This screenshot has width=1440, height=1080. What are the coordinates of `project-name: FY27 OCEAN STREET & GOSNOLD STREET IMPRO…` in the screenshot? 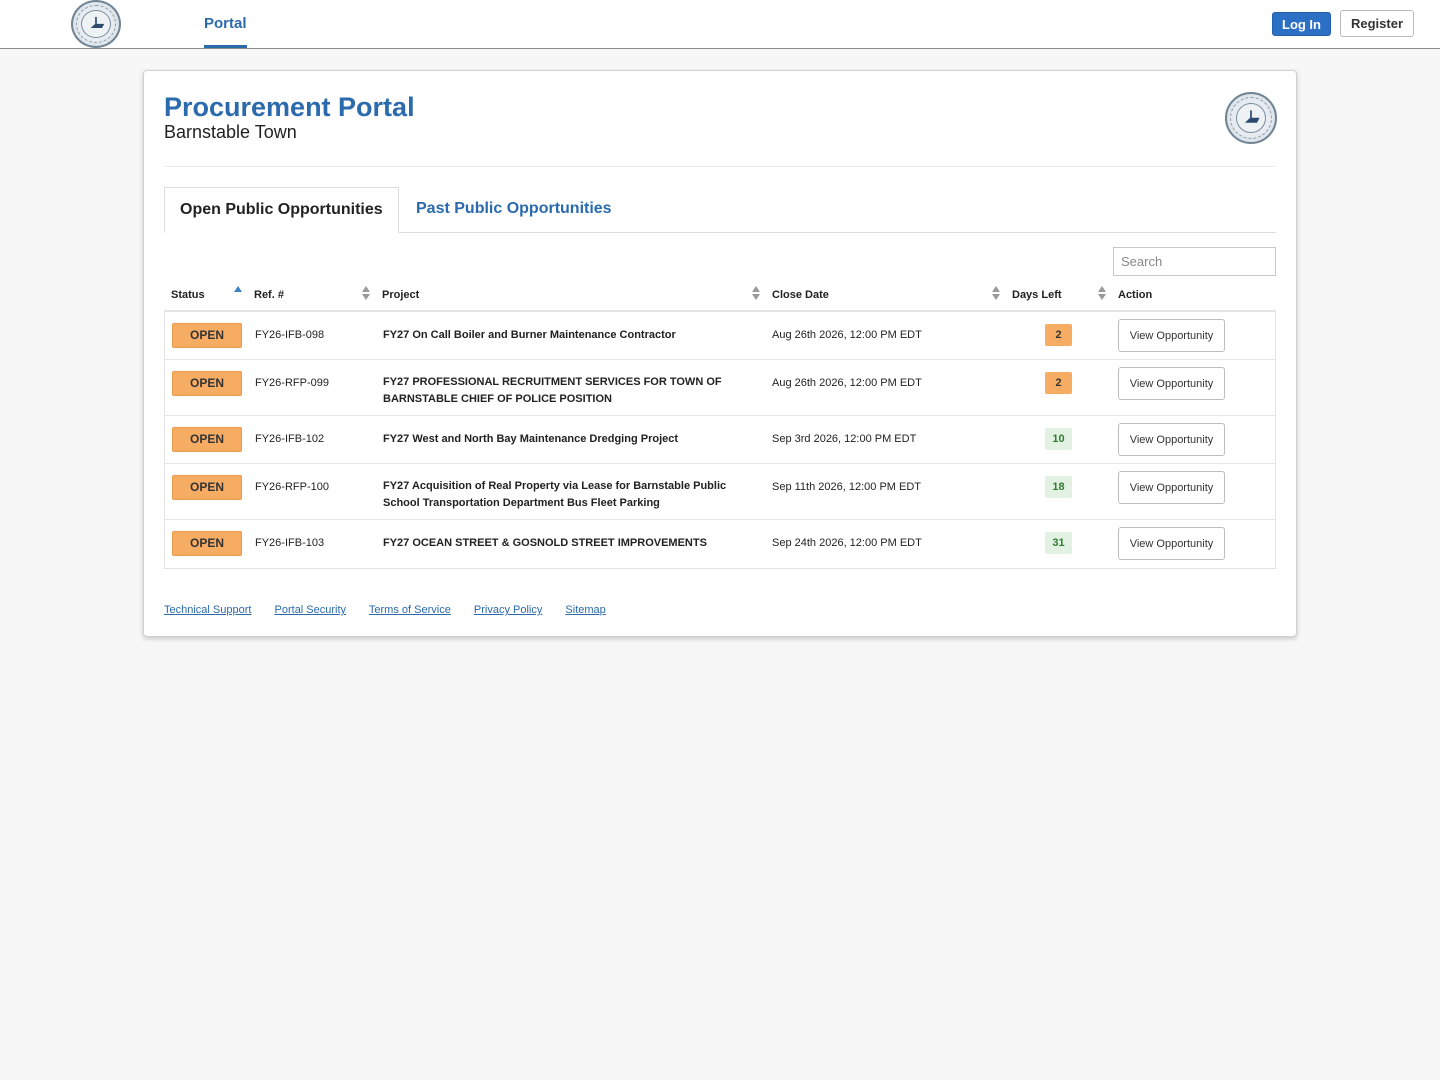 It's located at (545, 543).